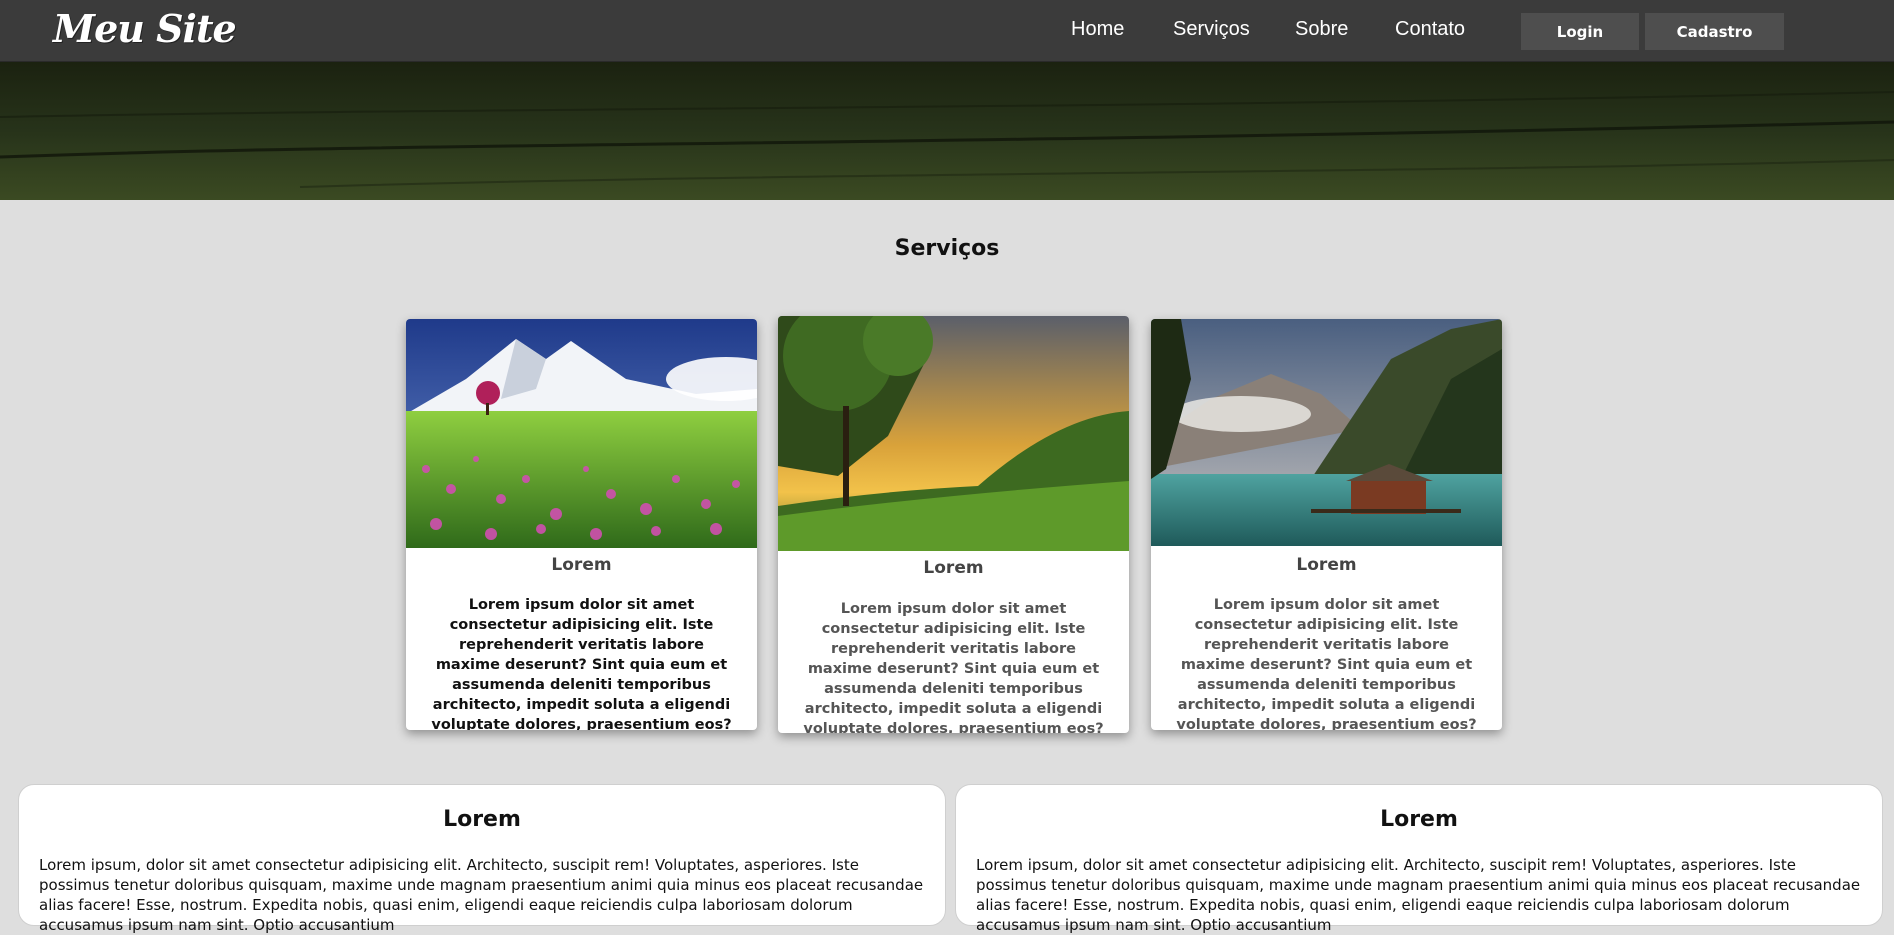 This screenshot has height=935, width=1894. What do you see at coordinates (1430, 29) in the screenshot?
I see `nav-contact-link: Contato` at bounding box center [1430, 29].